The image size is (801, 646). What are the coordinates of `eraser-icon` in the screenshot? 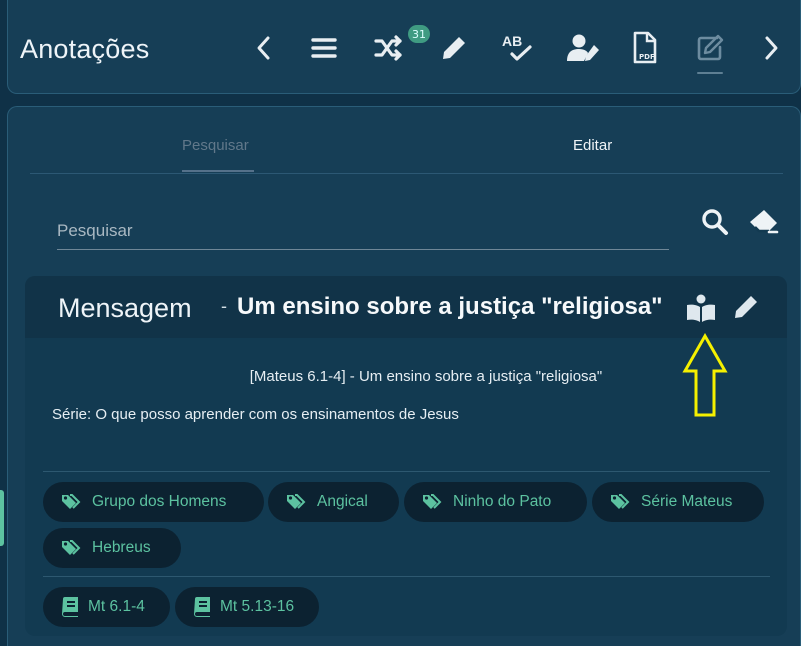 It's located at (763, 222).